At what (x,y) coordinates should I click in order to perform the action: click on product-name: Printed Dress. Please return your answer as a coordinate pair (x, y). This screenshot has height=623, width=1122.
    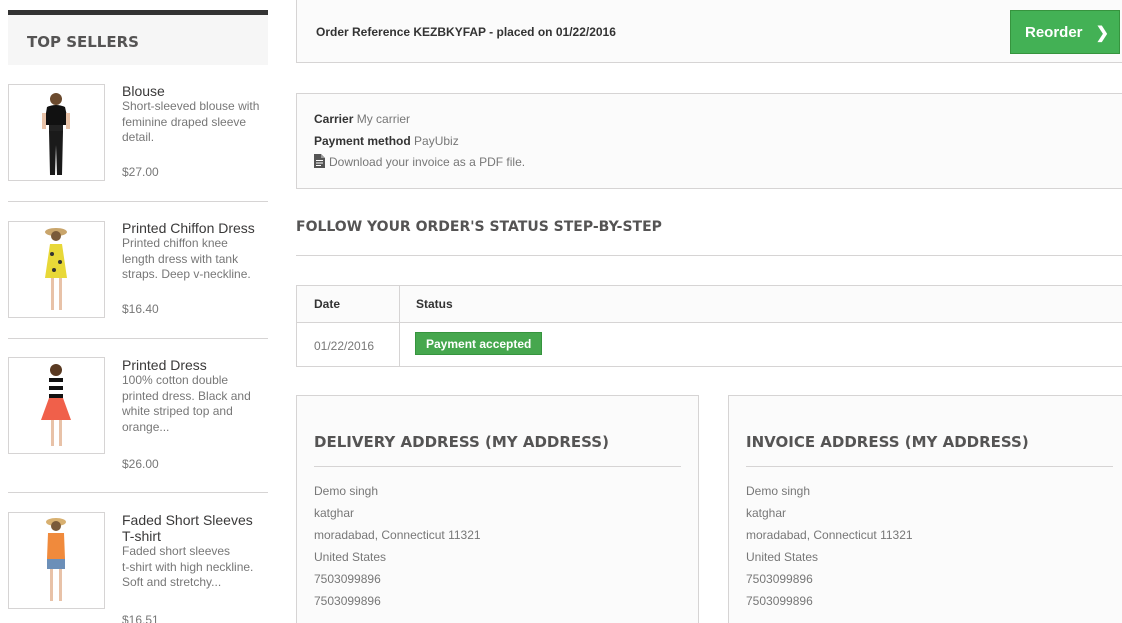
    Looking at the image, I should click on (195, 365).